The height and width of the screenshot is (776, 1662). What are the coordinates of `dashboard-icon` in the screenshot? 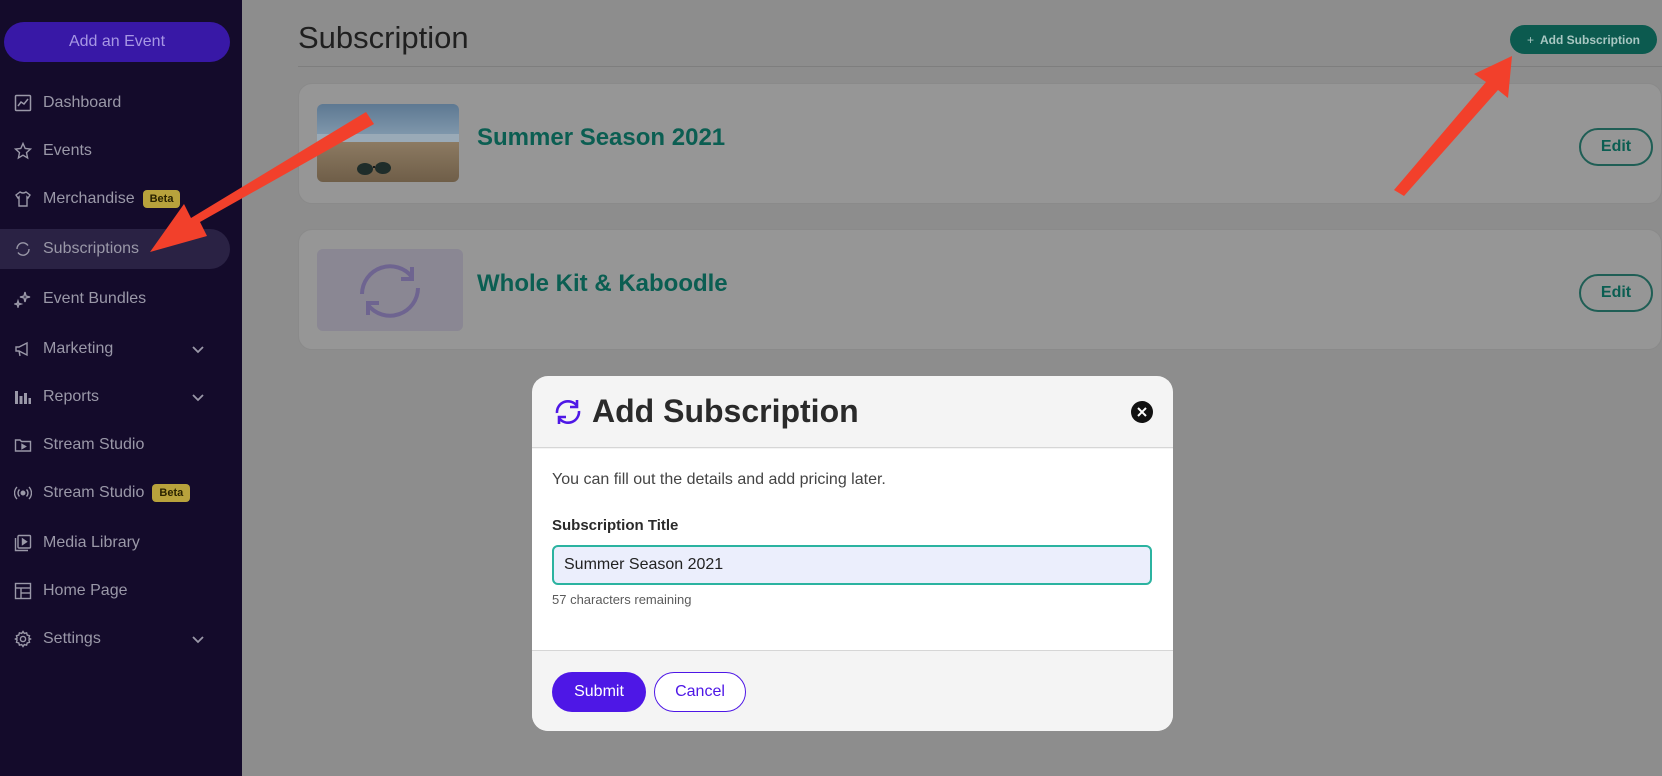 It's located at (23, 103).